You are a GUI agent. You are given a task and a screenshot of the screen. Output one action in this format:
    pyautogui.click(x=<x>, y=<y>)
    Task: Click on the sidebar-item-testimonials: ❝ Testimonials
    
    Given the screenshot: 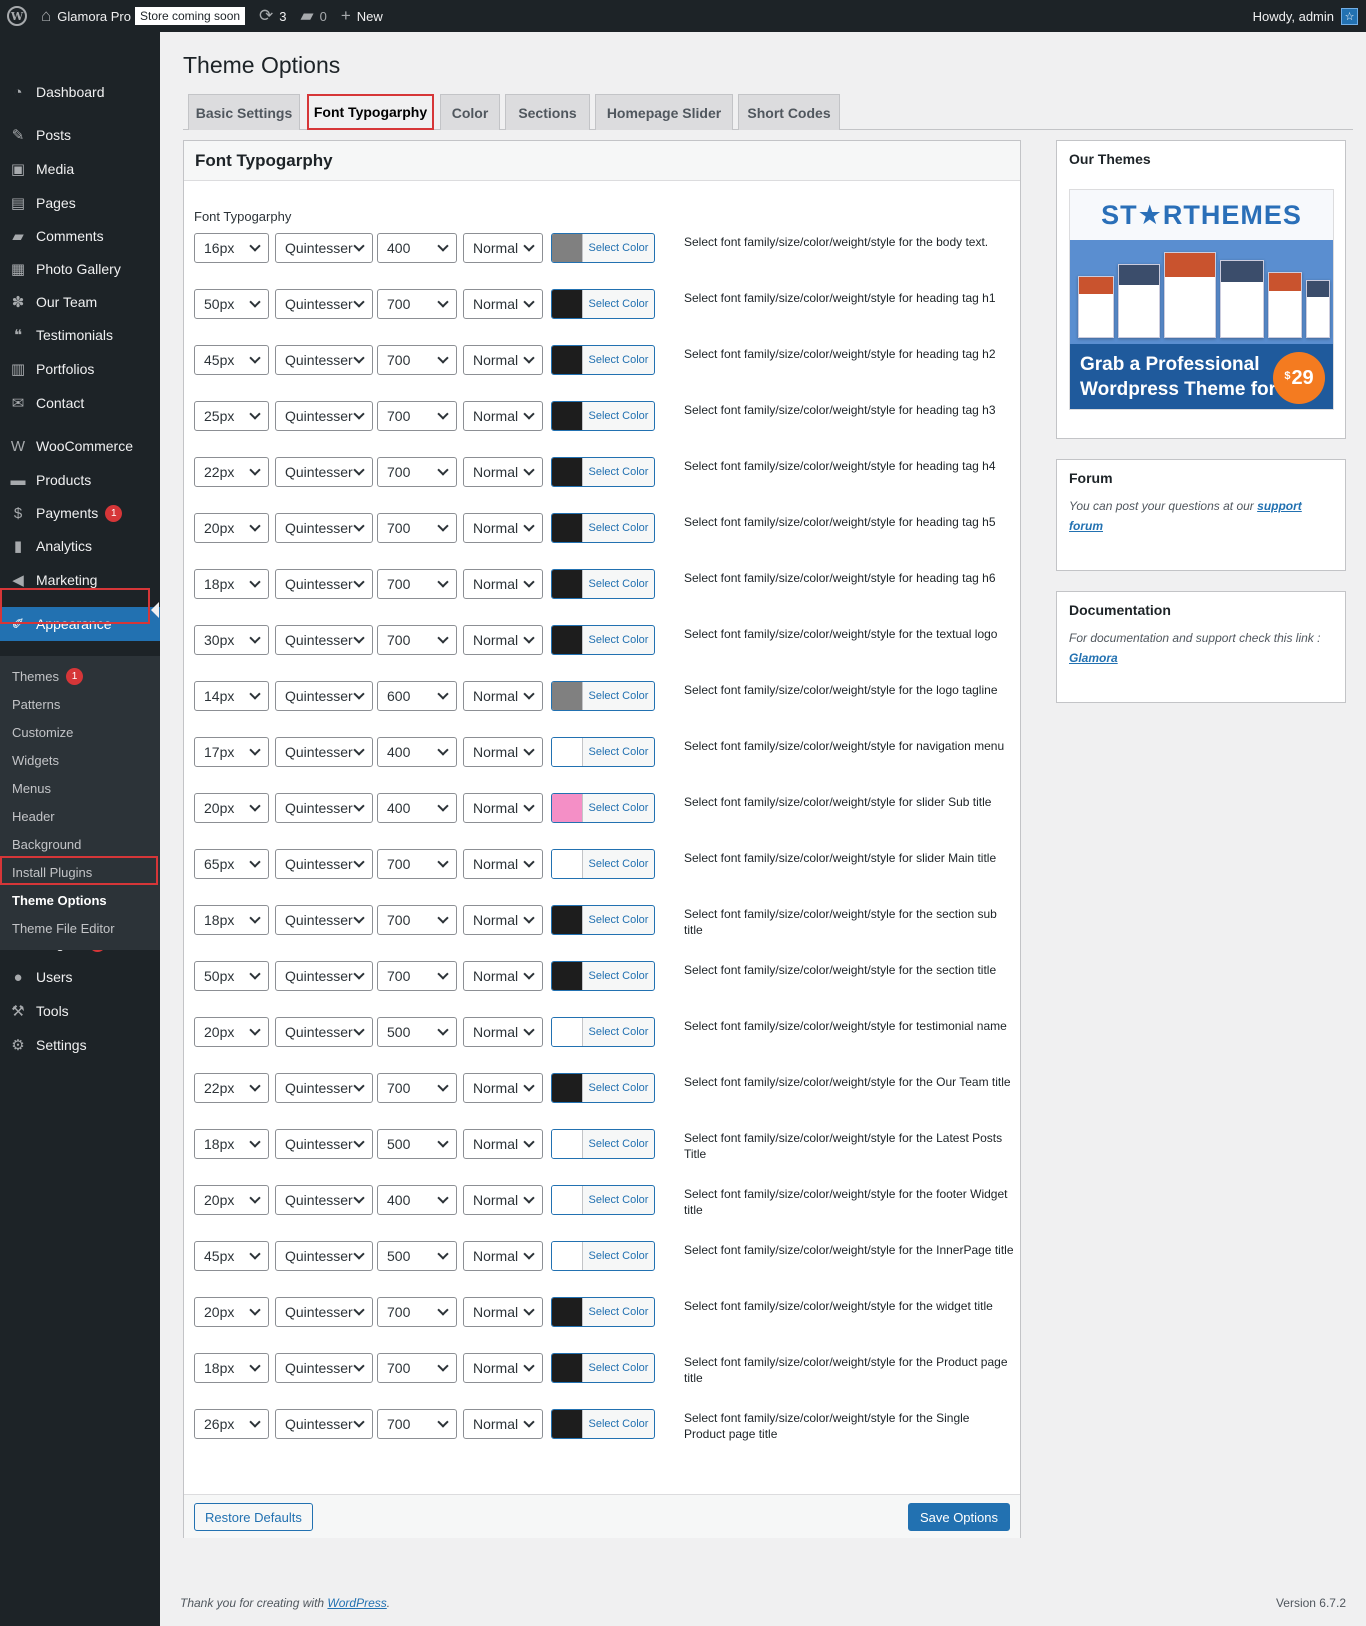 What is the action you would take?
    pyautogui.click(x=80, y=335)
    